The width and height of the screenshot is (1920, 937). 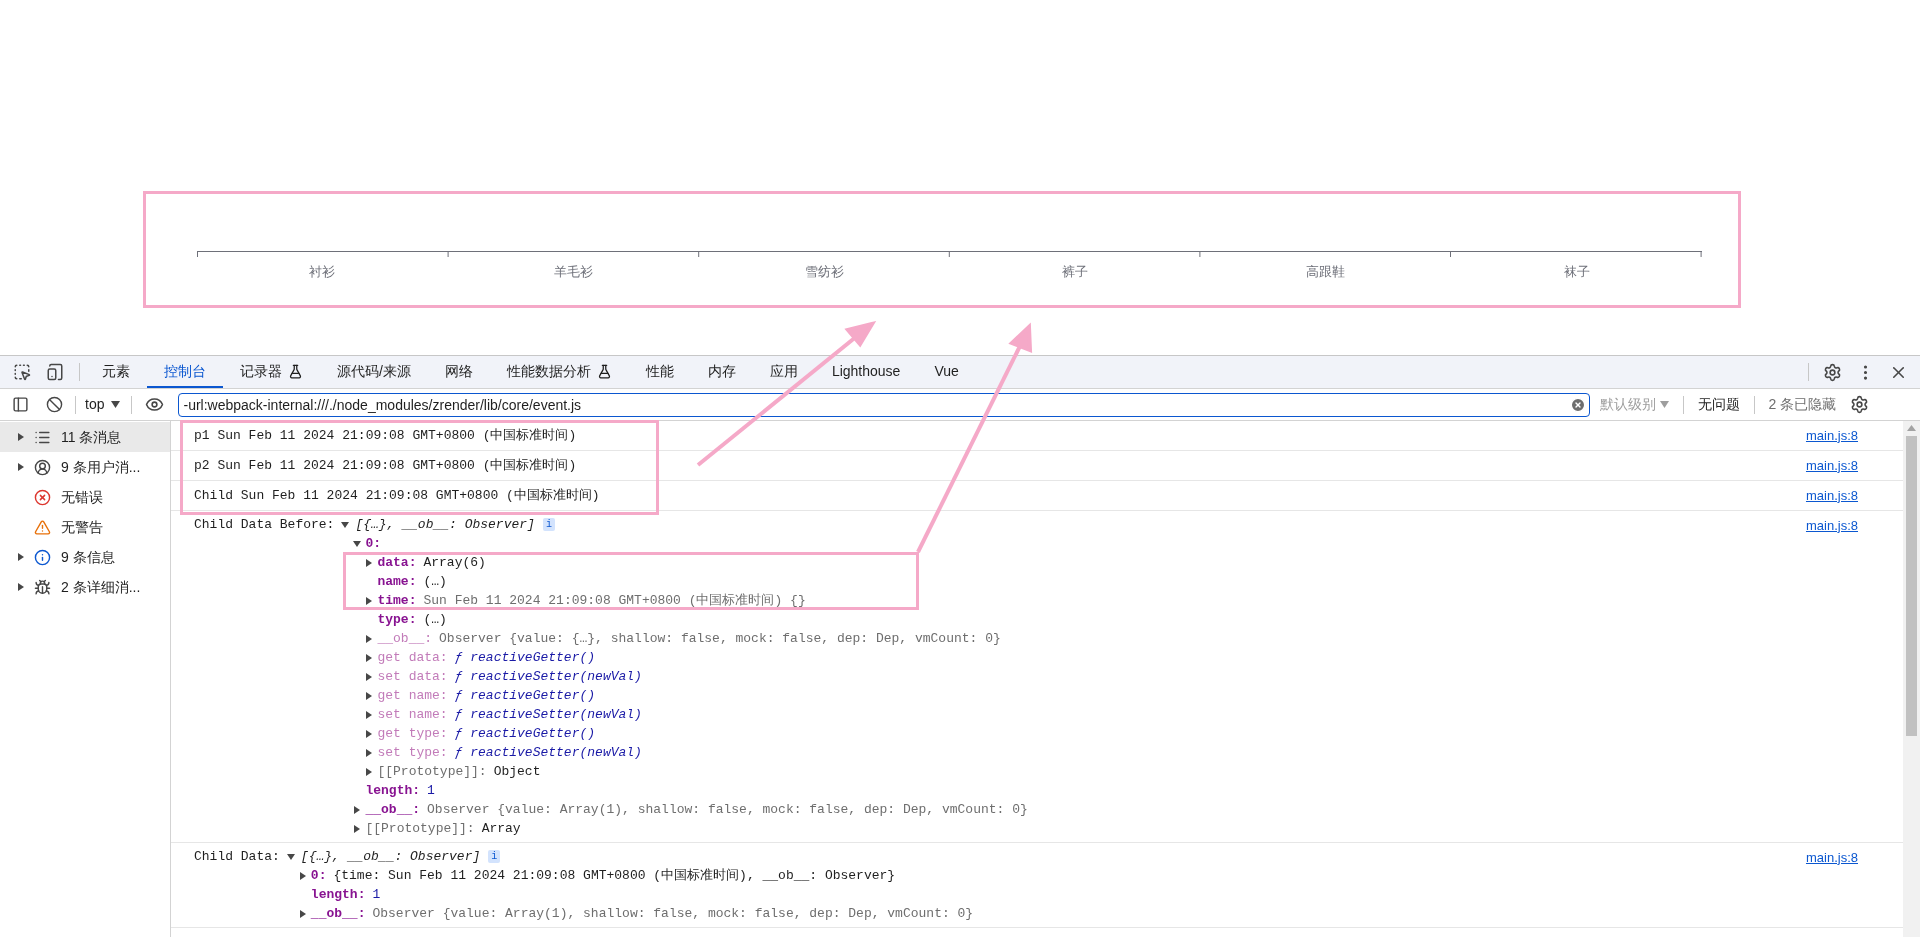 What do you see at coordinates (85, 557) in the screenshot?
I see `sidebar-item: 9 条信息` at bounding box center [85, 557].